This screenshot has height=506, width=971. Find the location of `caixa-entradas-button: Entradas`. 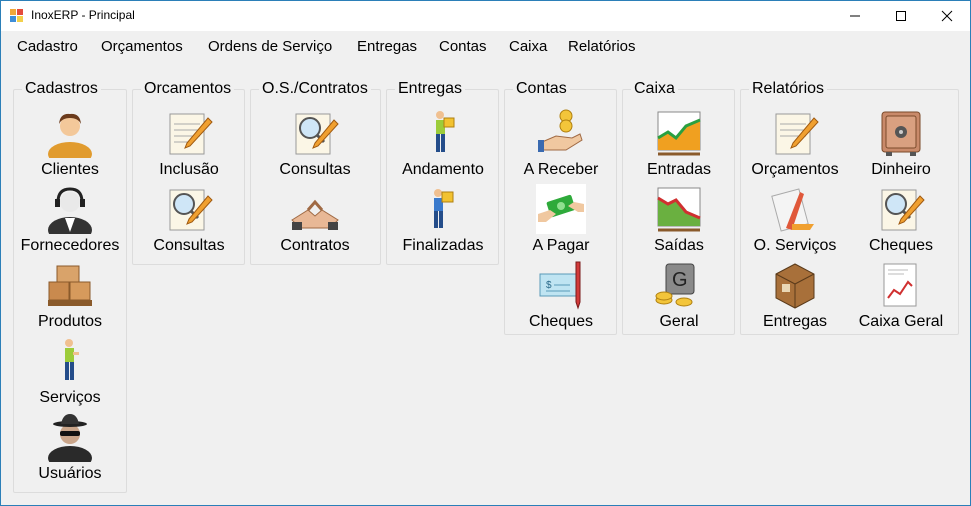

caixa-entradas-button: Entradas is located at coordinates (679, 142).